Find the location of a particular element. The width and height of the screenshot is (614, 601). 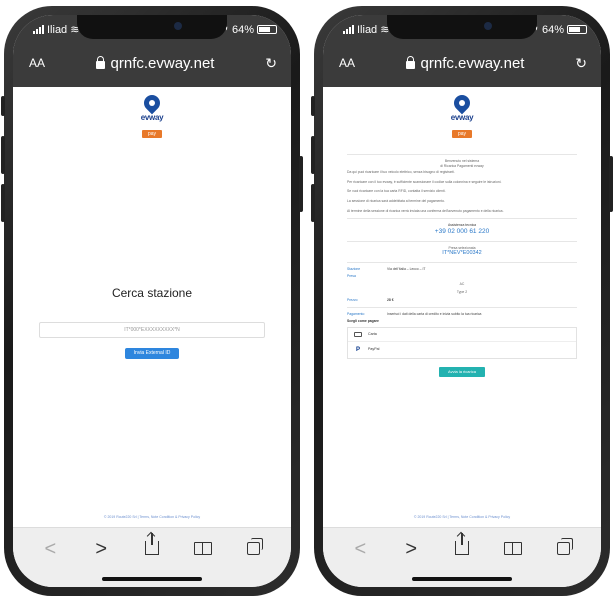

submit-button: Invia External ID is located at coordinates (152, 353).